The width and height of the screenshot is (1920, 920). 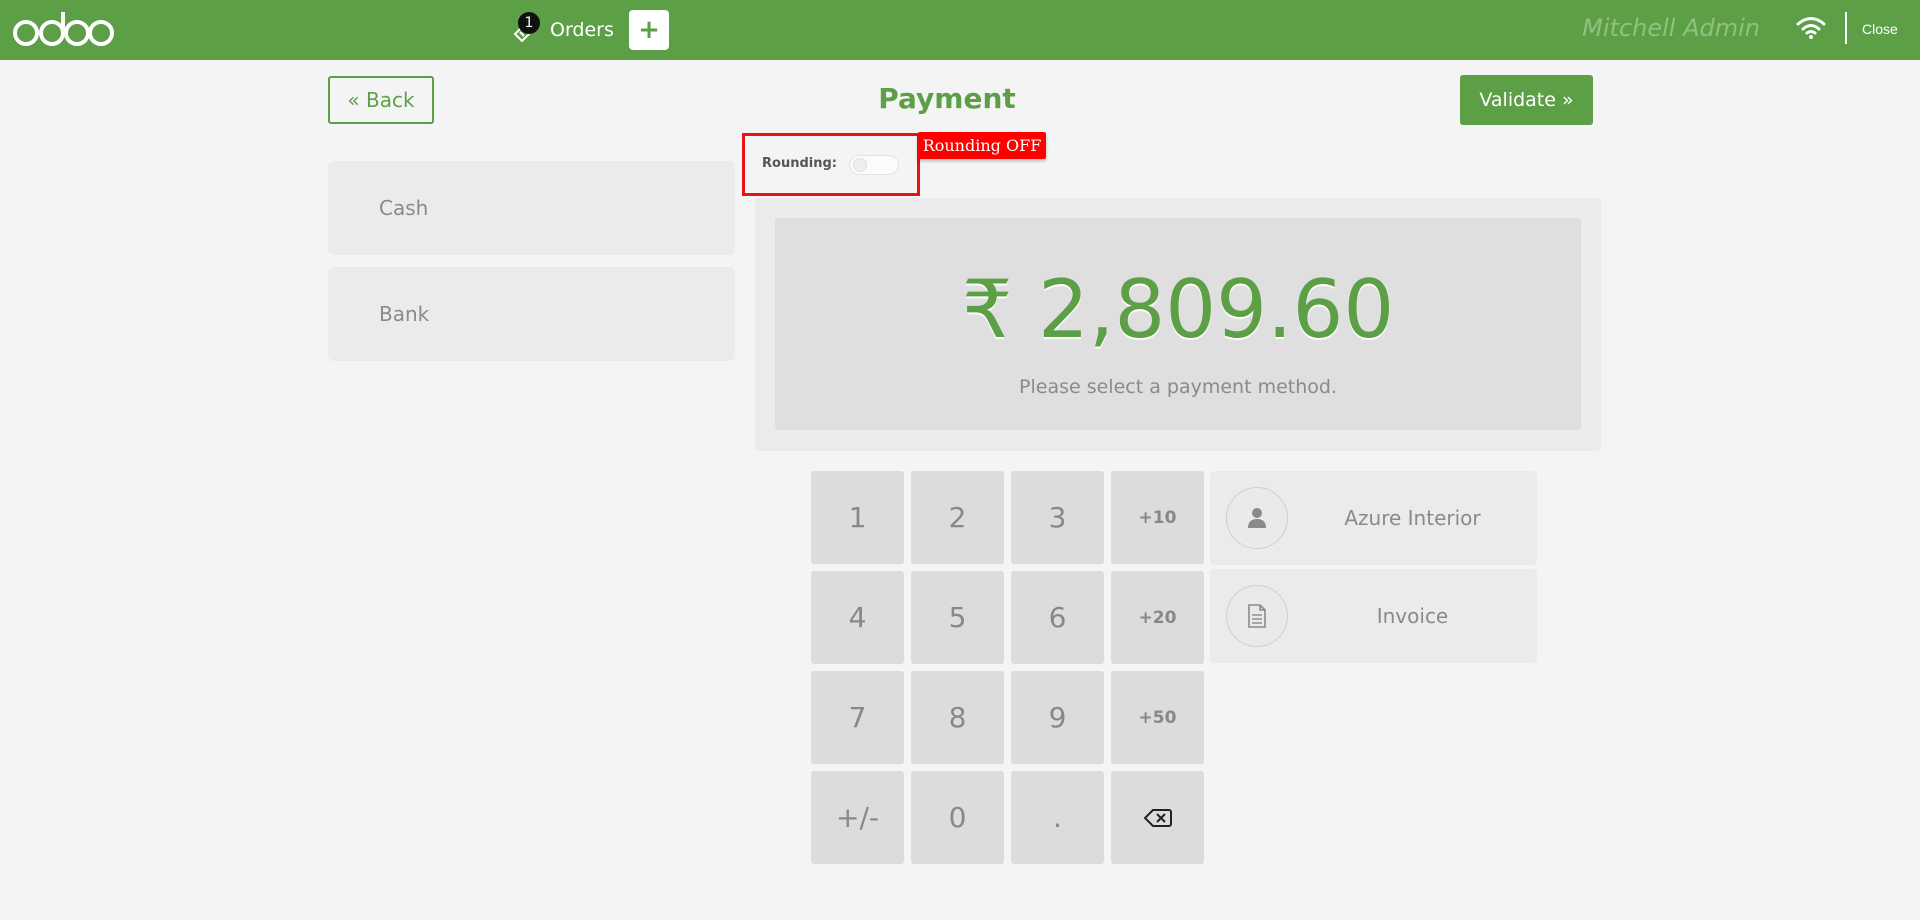 I want to click on rounding-label: Rounding:, so click(x=799, y=163).